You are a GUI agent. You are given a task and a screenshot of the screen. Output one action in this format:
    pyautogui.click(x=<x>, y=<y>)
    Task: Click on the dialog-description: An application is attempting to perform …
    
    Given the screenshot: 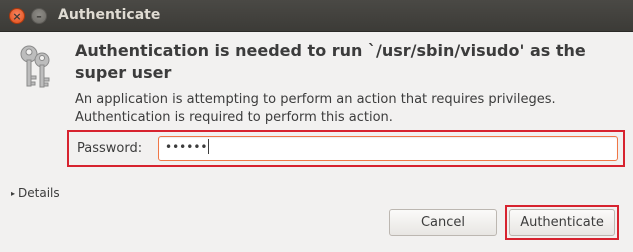 What is the action you would take?
    pyautogui.click(x=315, y=108)
    